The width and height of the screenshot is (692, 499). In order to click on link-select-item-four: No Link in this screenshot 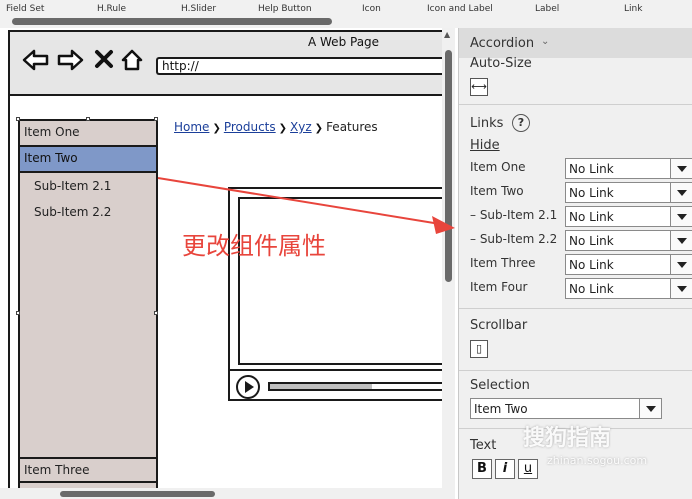, I will do `click(628, 288)`.